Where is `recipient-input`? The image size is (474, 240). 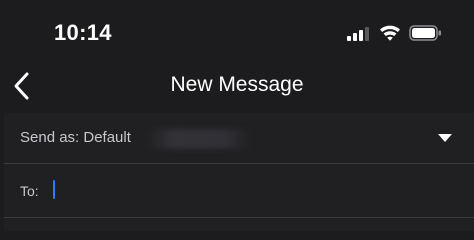
recipient-input is located at coordinates (257, 190).